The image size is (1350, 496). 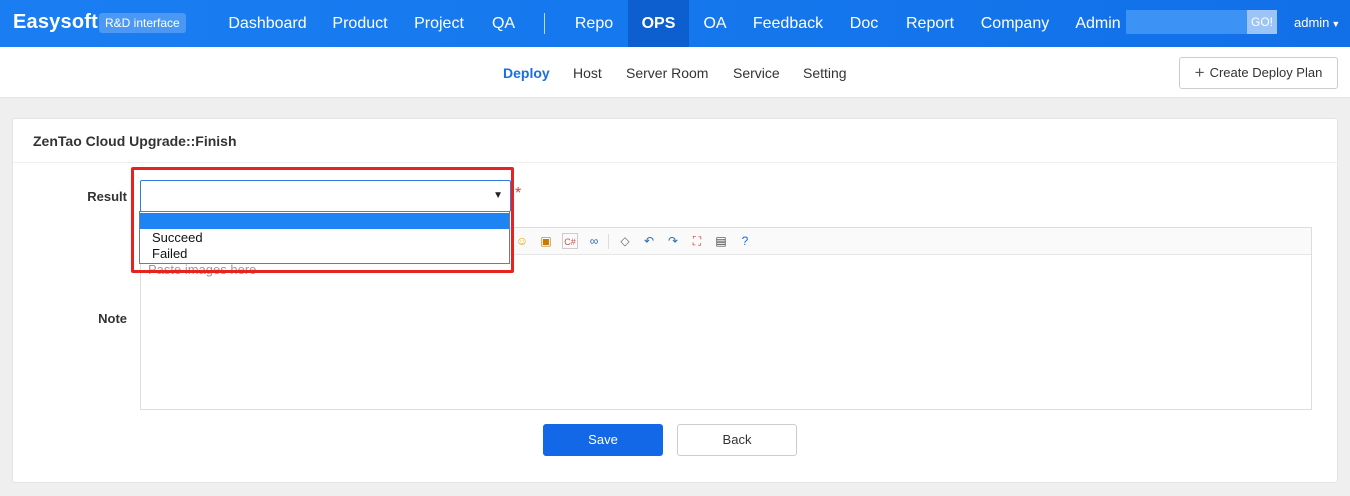 I want to click on create-deploy-plan-button: + Create Deploy Plan, so click(x=1258, y=73).